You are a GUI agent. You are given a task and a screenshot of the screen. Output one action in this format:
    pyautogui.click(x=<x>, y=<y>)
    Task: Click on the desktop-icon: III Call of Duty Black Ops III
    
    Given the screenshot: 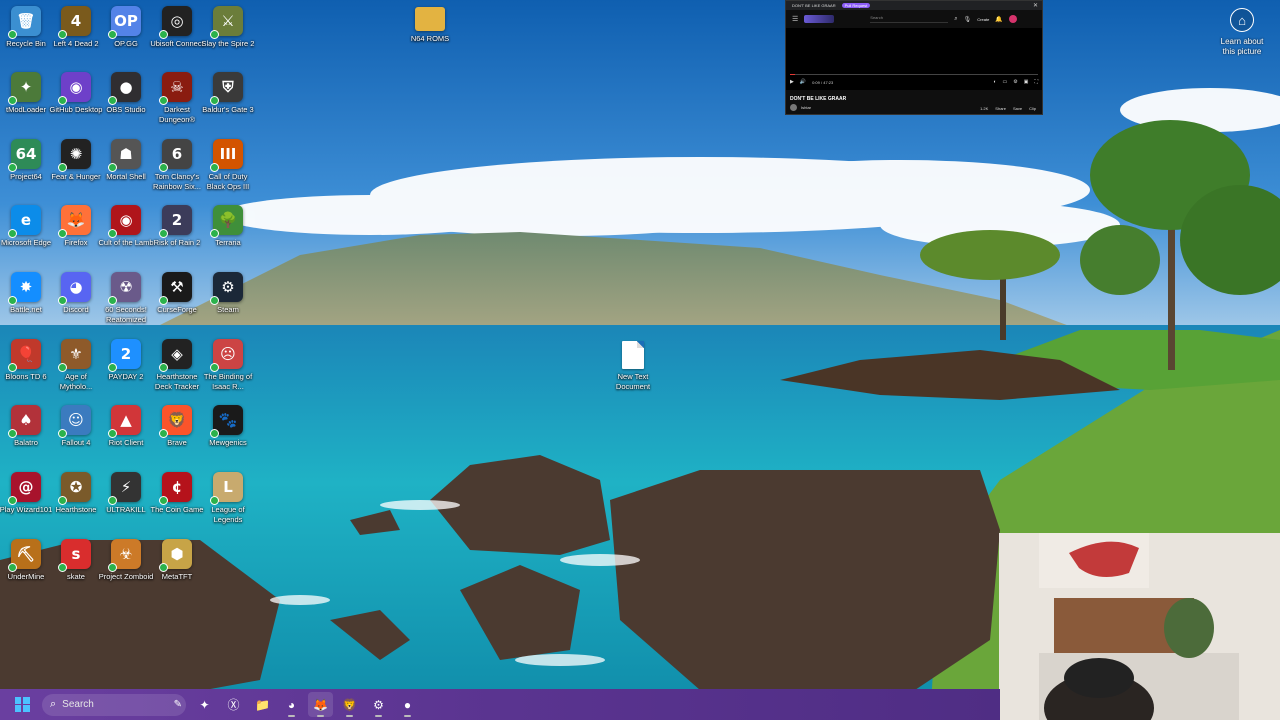 What is the action you would take?
    pyautogui.click(x=228, y=165)
    